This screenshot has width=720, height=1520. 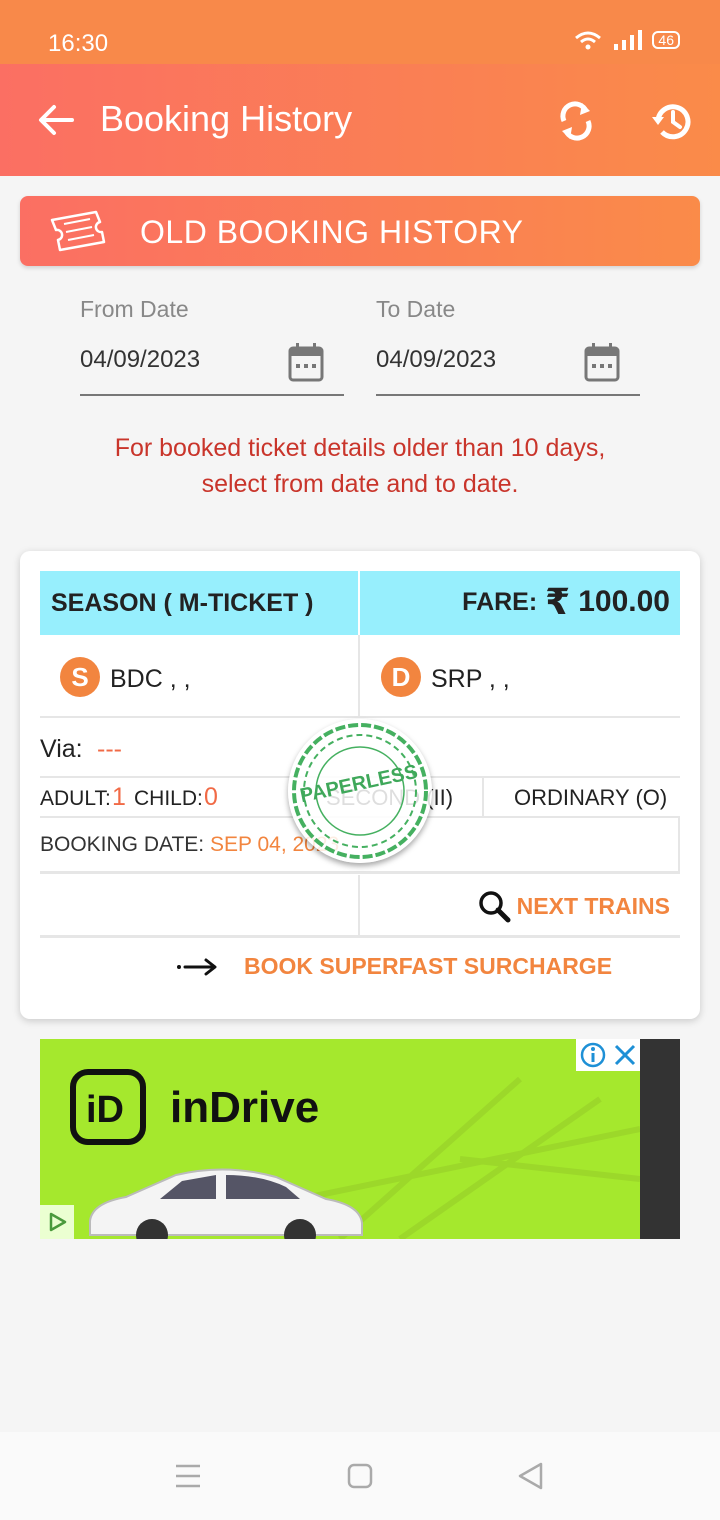 I want to click on ad-controls, so click(x=608, y=1055).